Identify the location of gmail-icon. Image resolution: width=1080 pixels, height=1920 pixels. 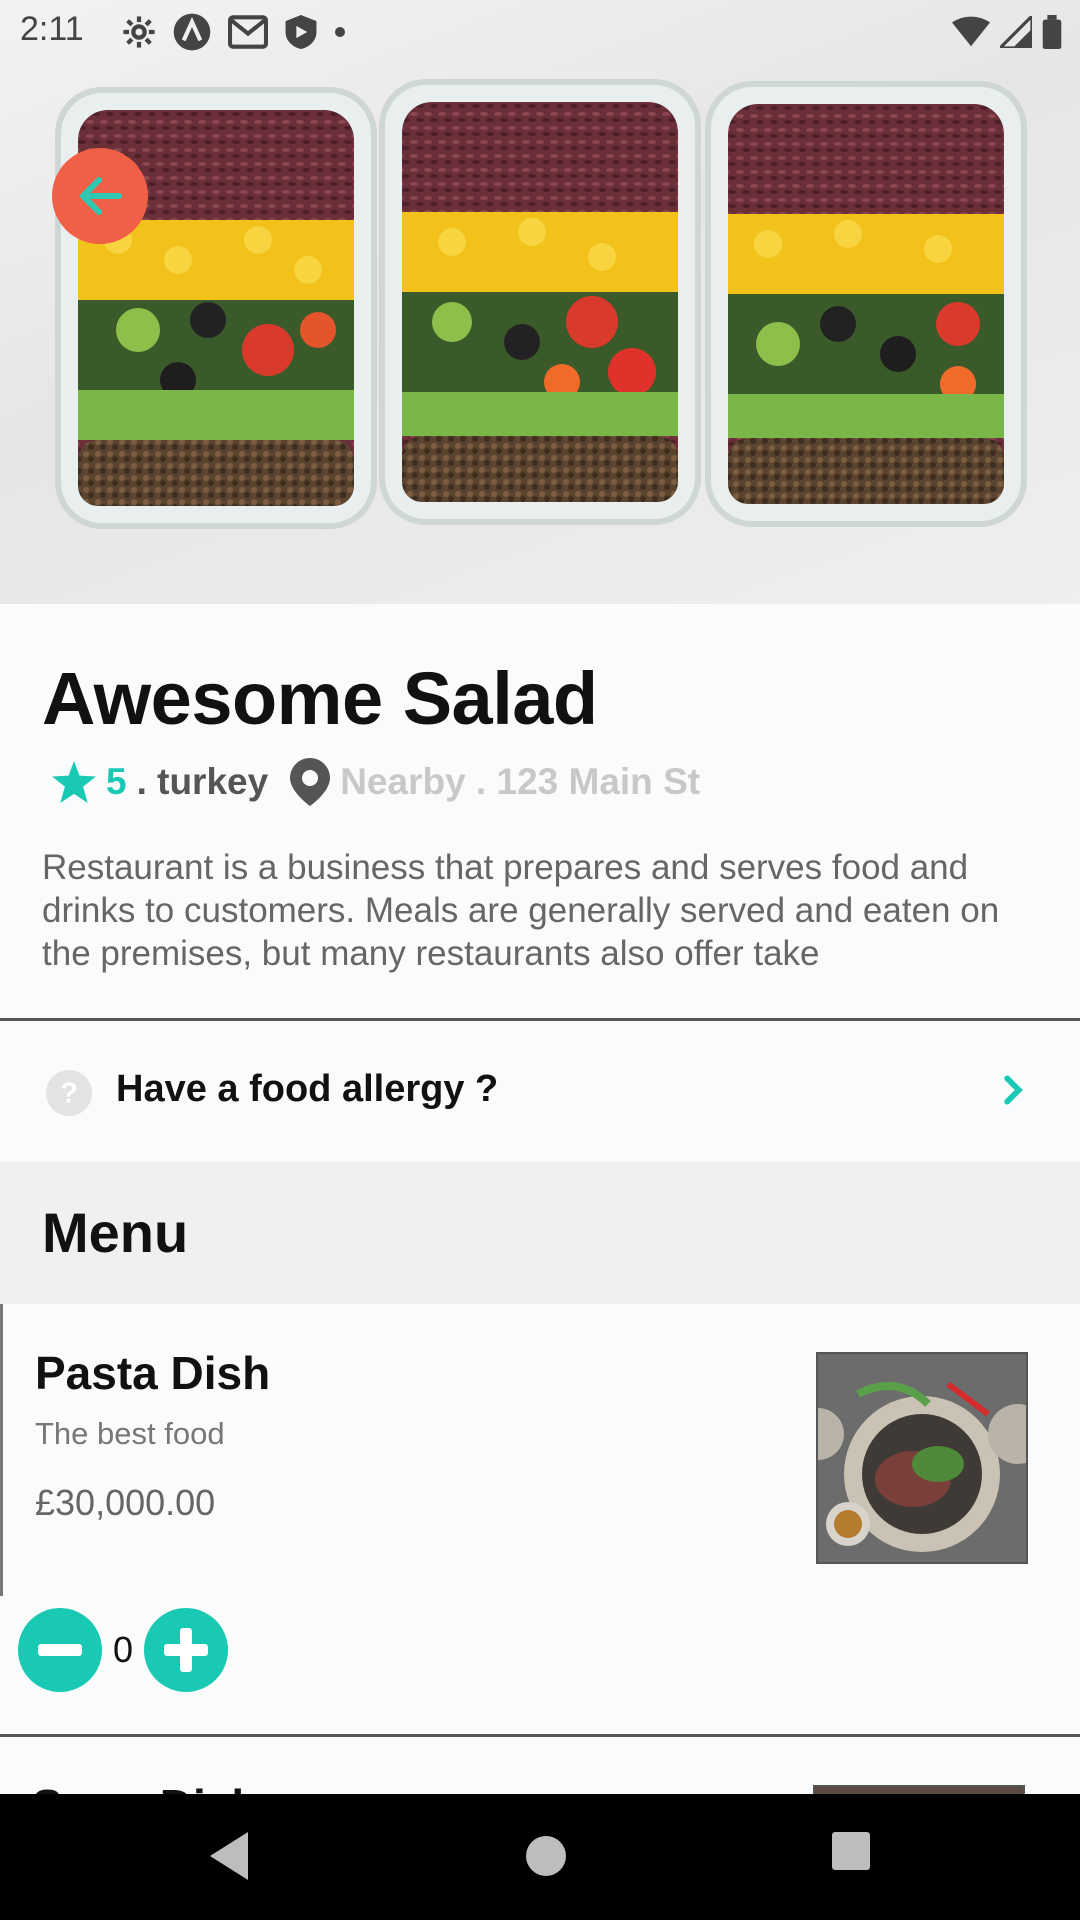
(248, 32).